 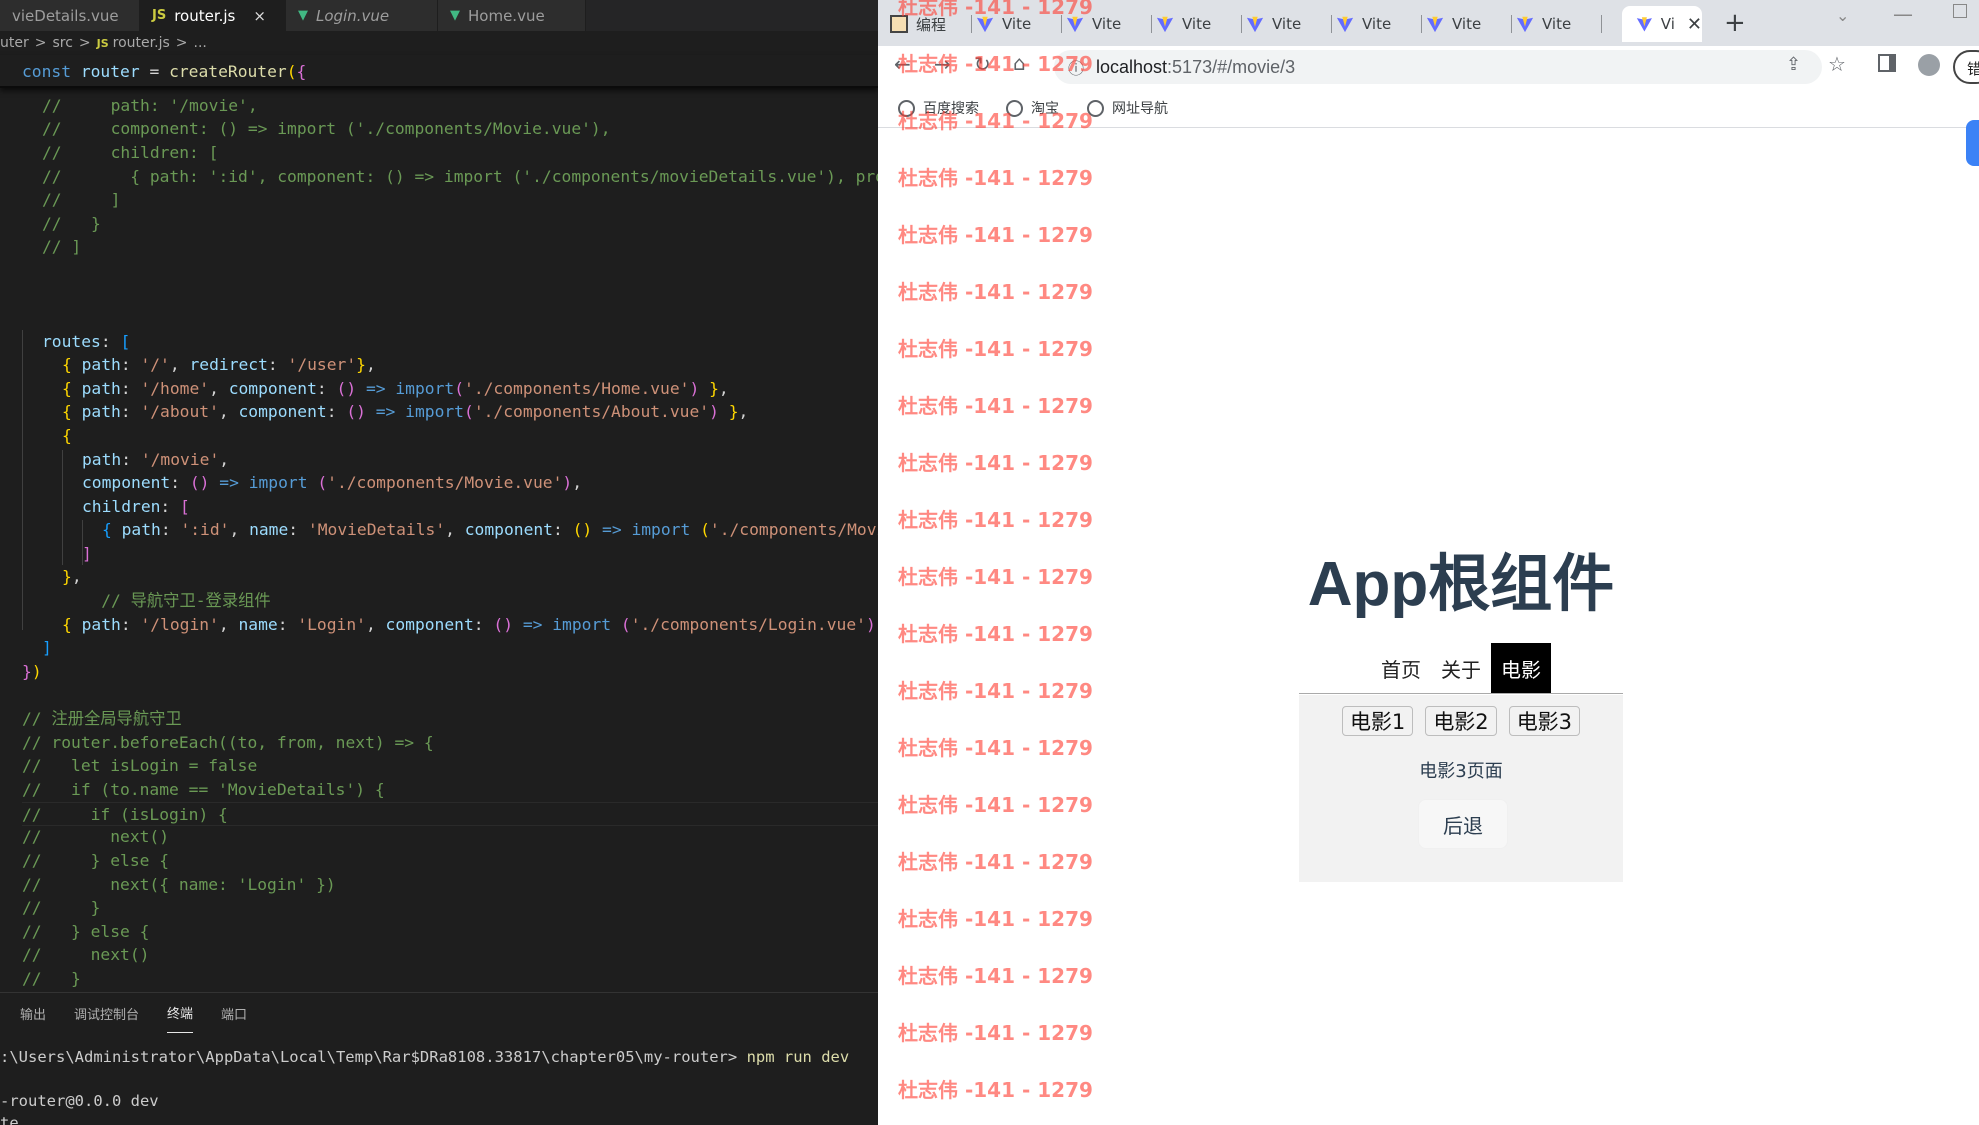 I want to click on code-line: },, so click(x=72, y=576).